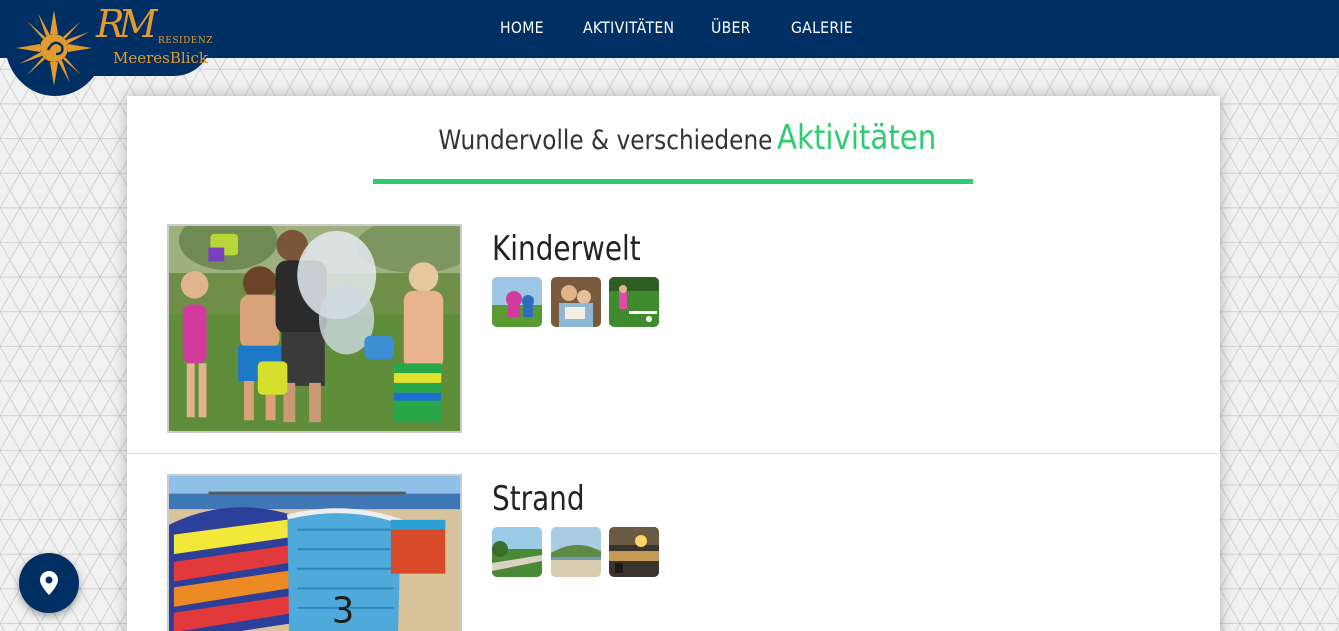 The height and width of the screenshot is (631, 1339). Describe the element at coordinates (628, 27) in the screenshot. I see `nav-aktivitaeten: AKTIVITÄTEN` at that location.